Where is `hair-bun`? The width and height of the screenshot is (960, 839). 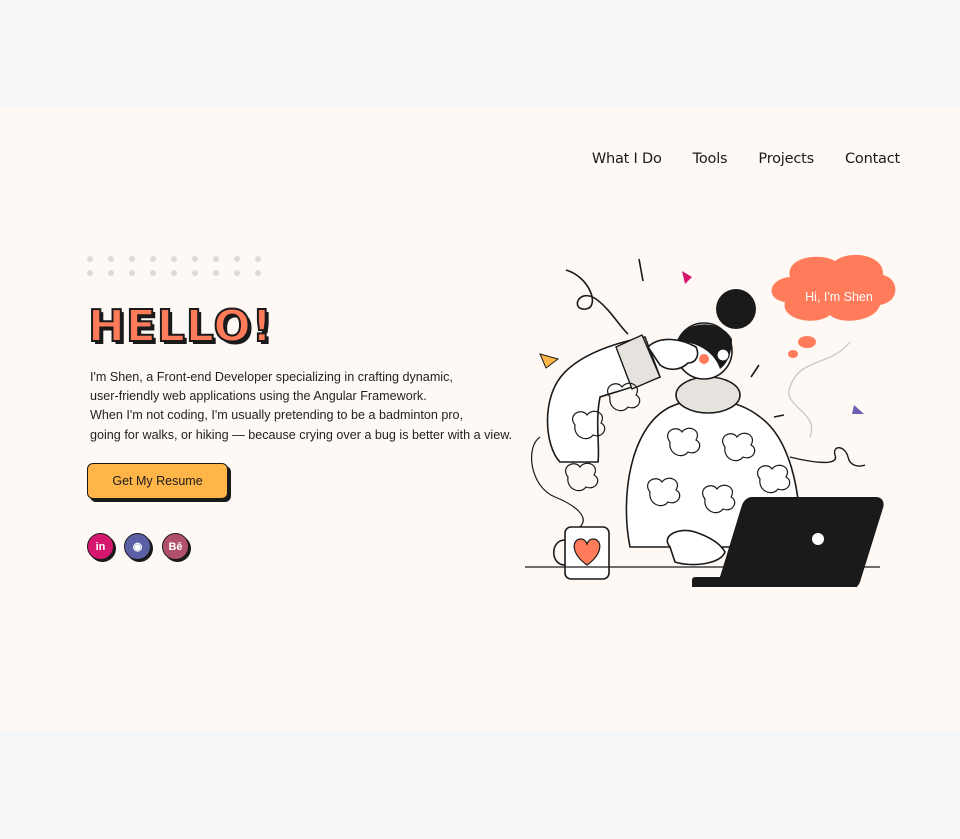 hair-bun is located at coordinates (736, 309).